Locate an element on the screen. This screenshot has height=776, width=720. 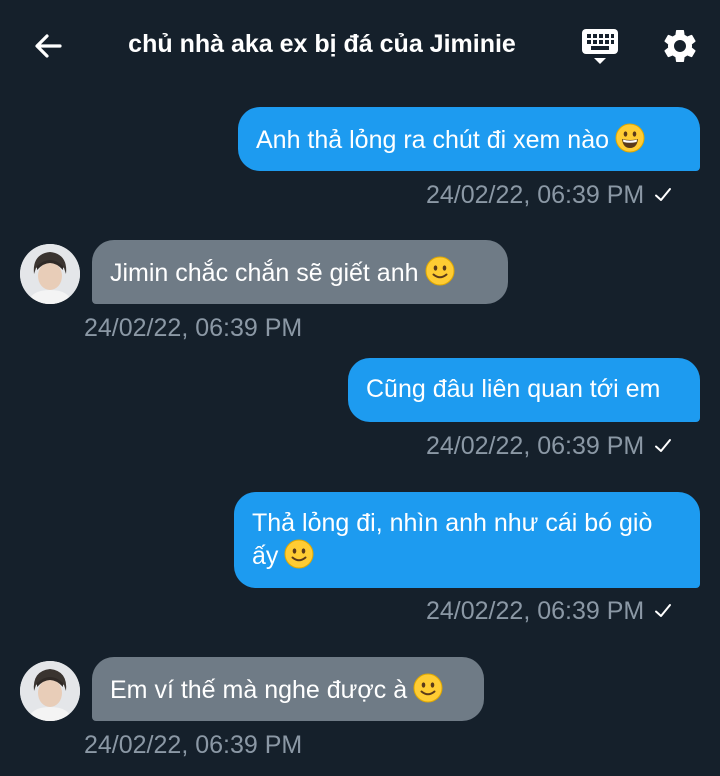
keyboard-icon is located at coordinates (600, 46).